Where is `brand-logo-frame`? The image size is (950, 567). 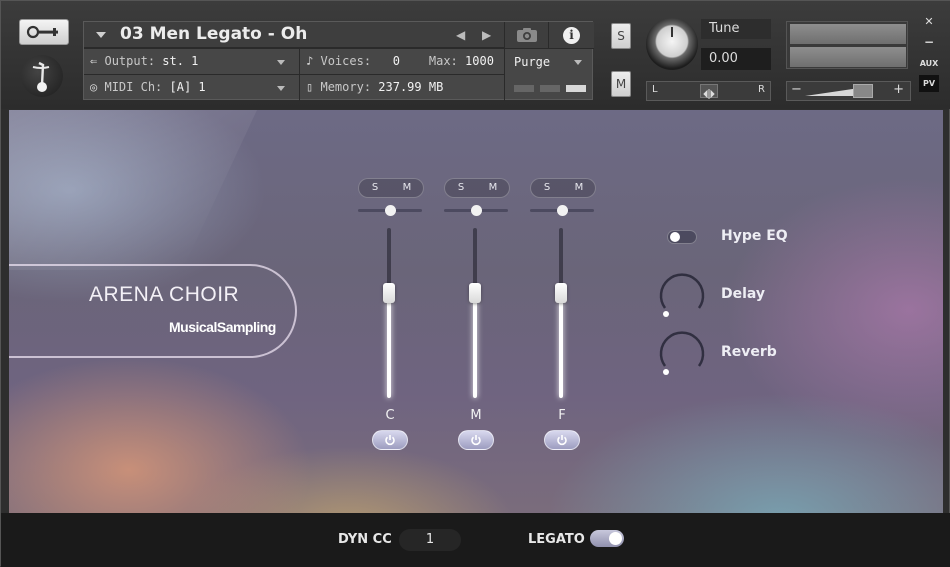 brand-logo-frame is located at coordinates (153, 311).